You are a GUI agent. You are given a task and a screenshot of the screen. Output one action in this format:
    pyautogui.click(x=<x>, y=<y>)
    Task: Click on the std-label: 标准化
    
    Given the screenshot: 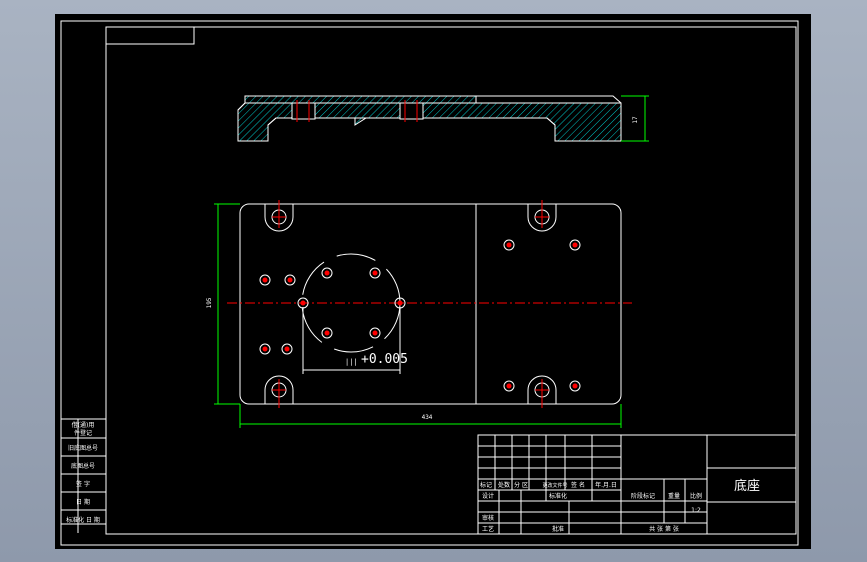 What is the action you would take?
    pyautogui.click(x=558, y=496)
    